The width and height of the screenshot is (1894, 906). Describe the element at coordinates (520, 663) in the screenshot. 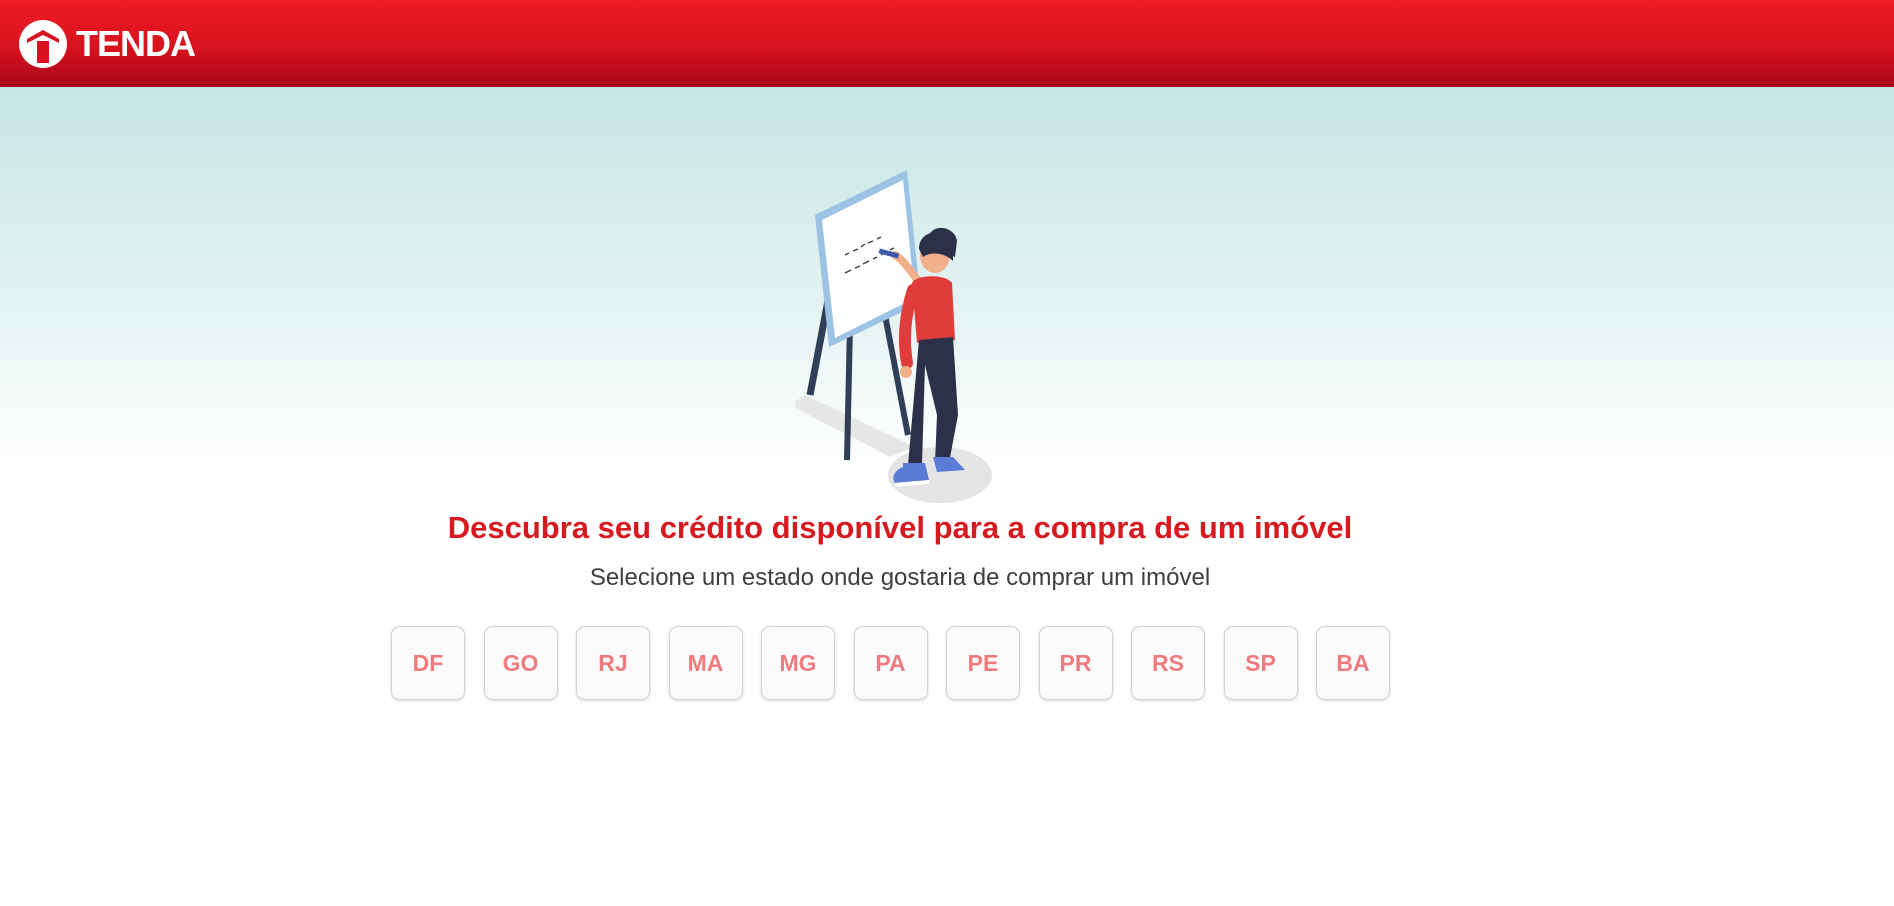

I see `state-button-go: GO` at that location.